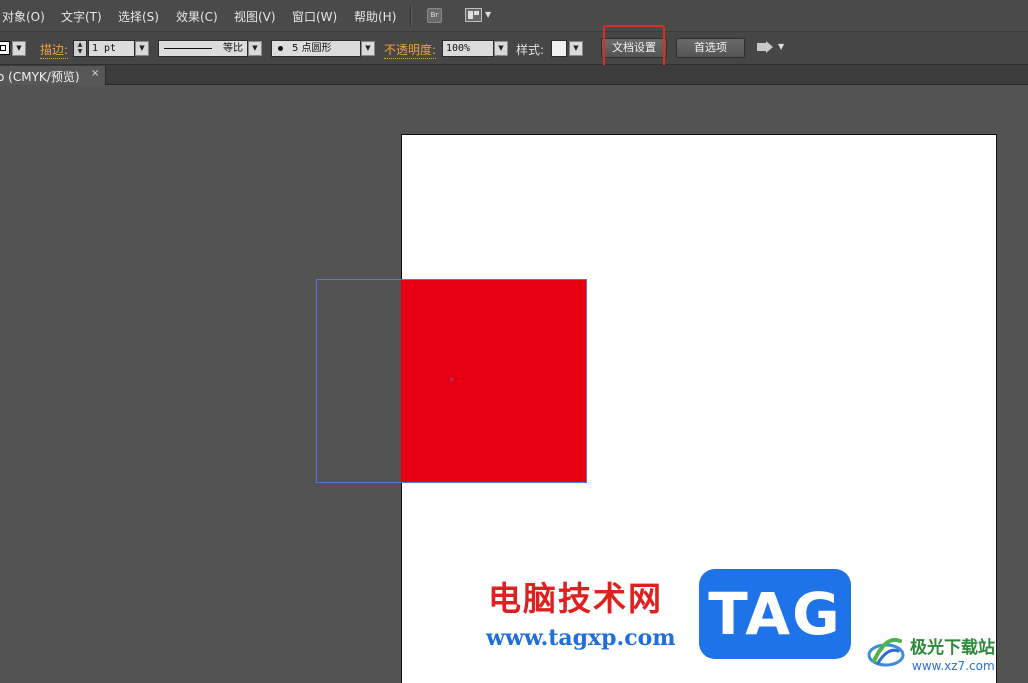 The height and width of the screenshot is (683, 1028). What do you see at coordinates (886, 652) in the screenshot?
I see `aurora-logo-icon` at bounding box center [886, 652].